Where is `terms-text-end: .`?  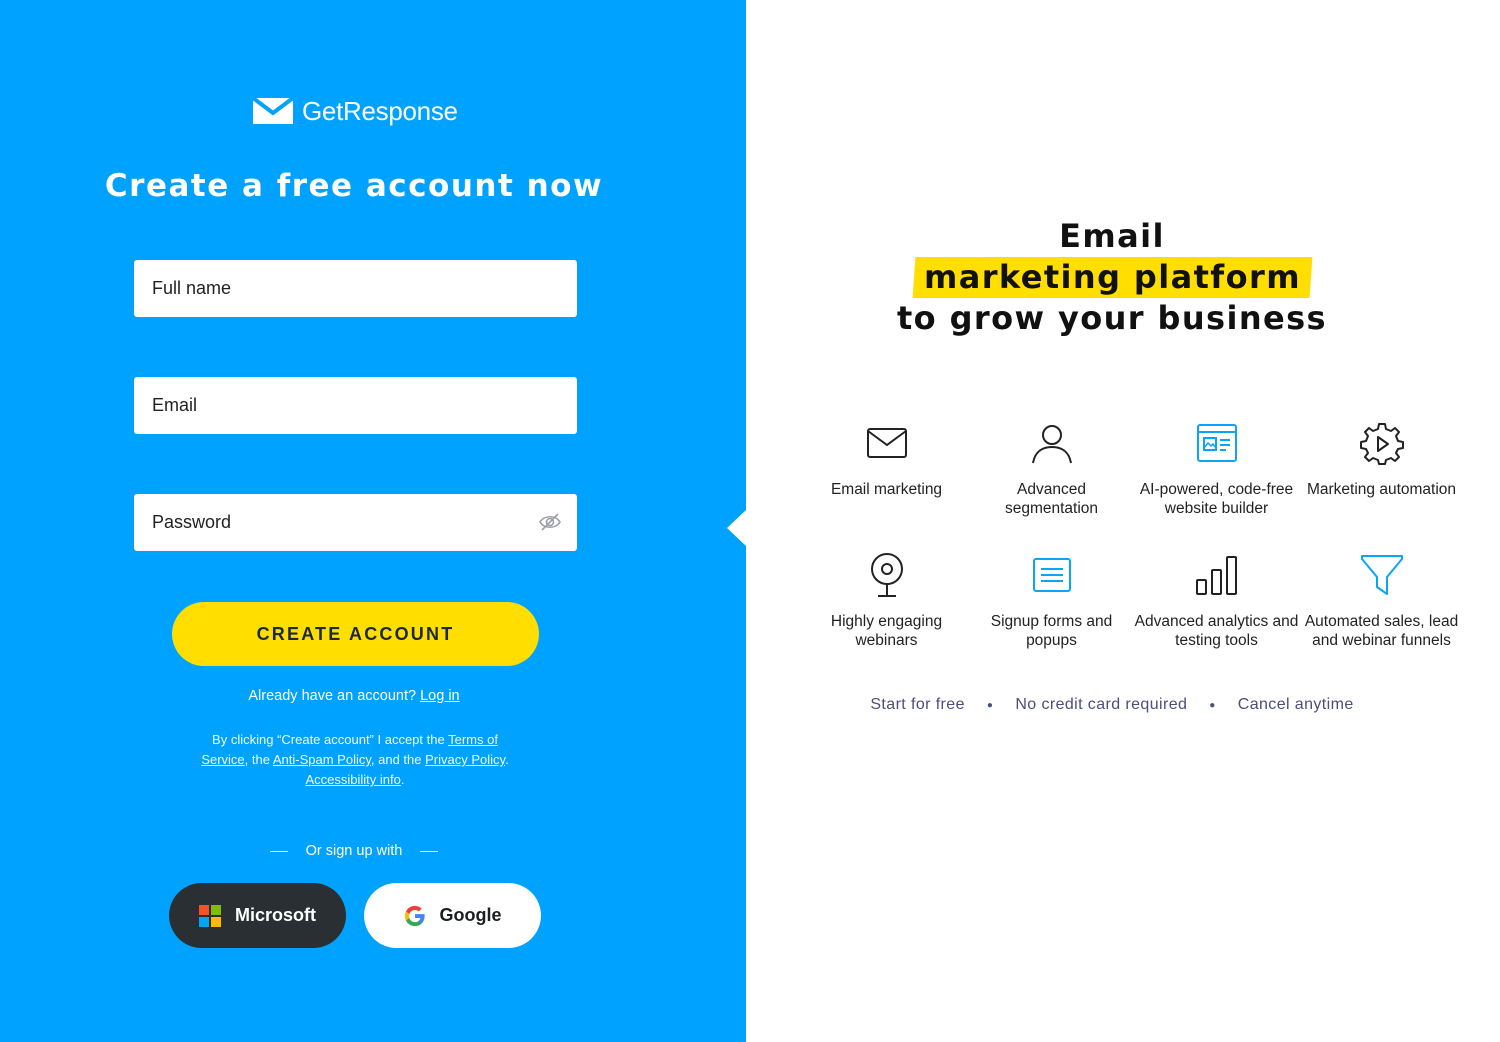 terms-text-end: . is located at coordinates (402, 779).